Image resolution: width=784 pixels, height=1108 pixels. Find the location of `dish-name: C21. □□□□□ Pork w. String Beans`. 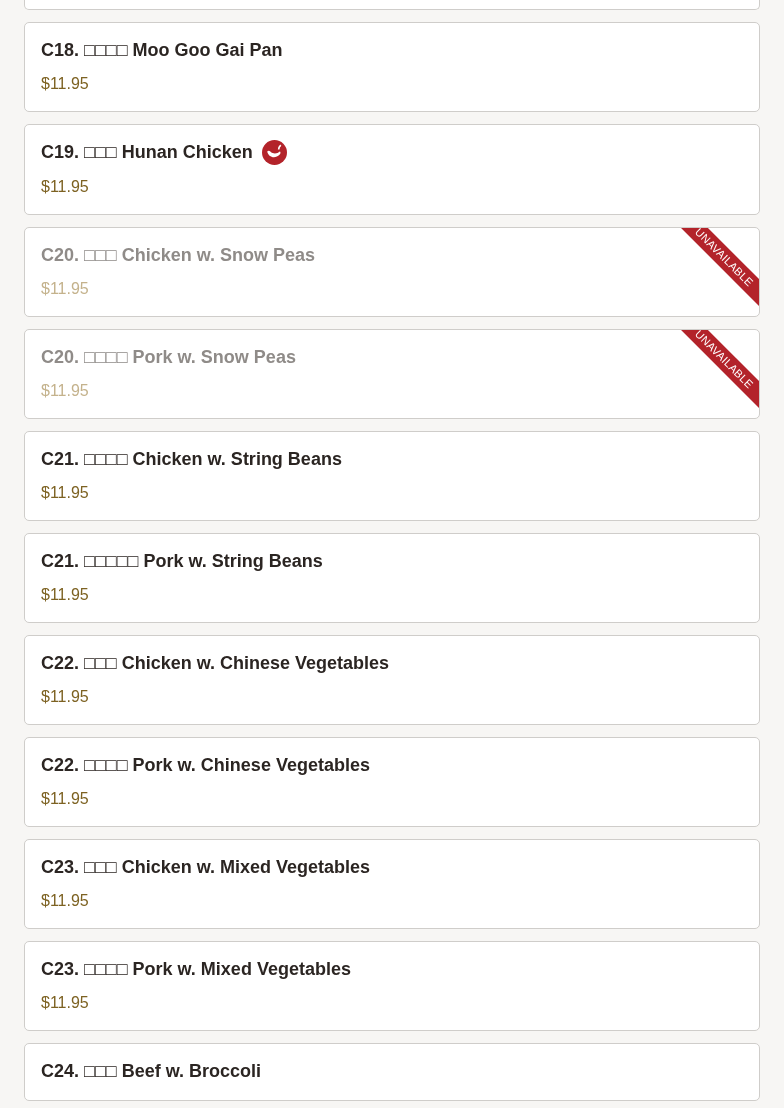

dish-name: C21. □□□□□ Pork w. String Beans is located at coordinates (182, 561).